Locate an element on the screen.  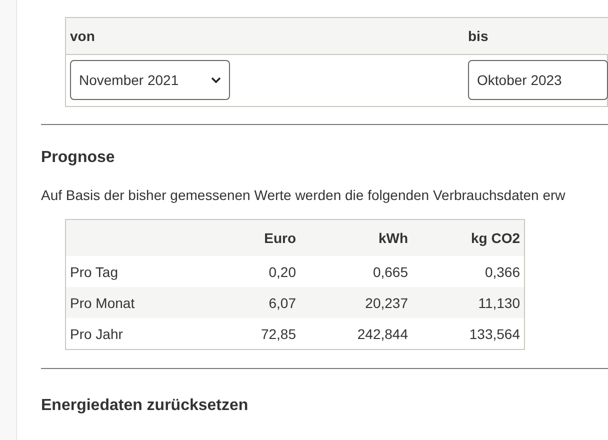
column-header: kg CO2 is located at coordinates (468, 238).